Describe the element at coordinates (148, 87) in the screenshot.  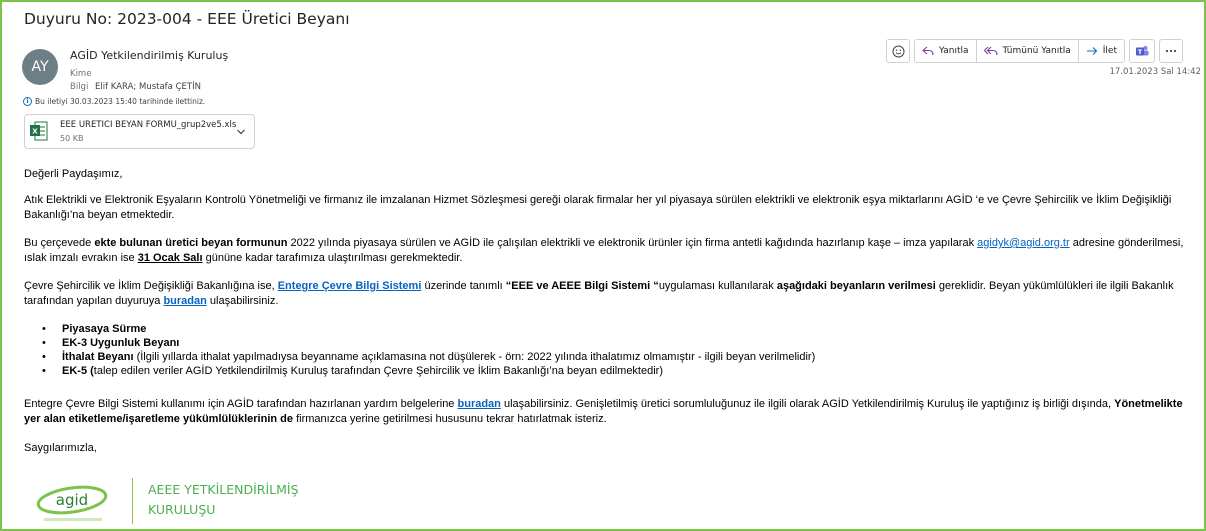
I see `cc-recipients: Elif KARA; Mustafa ÇETİN` at that location.